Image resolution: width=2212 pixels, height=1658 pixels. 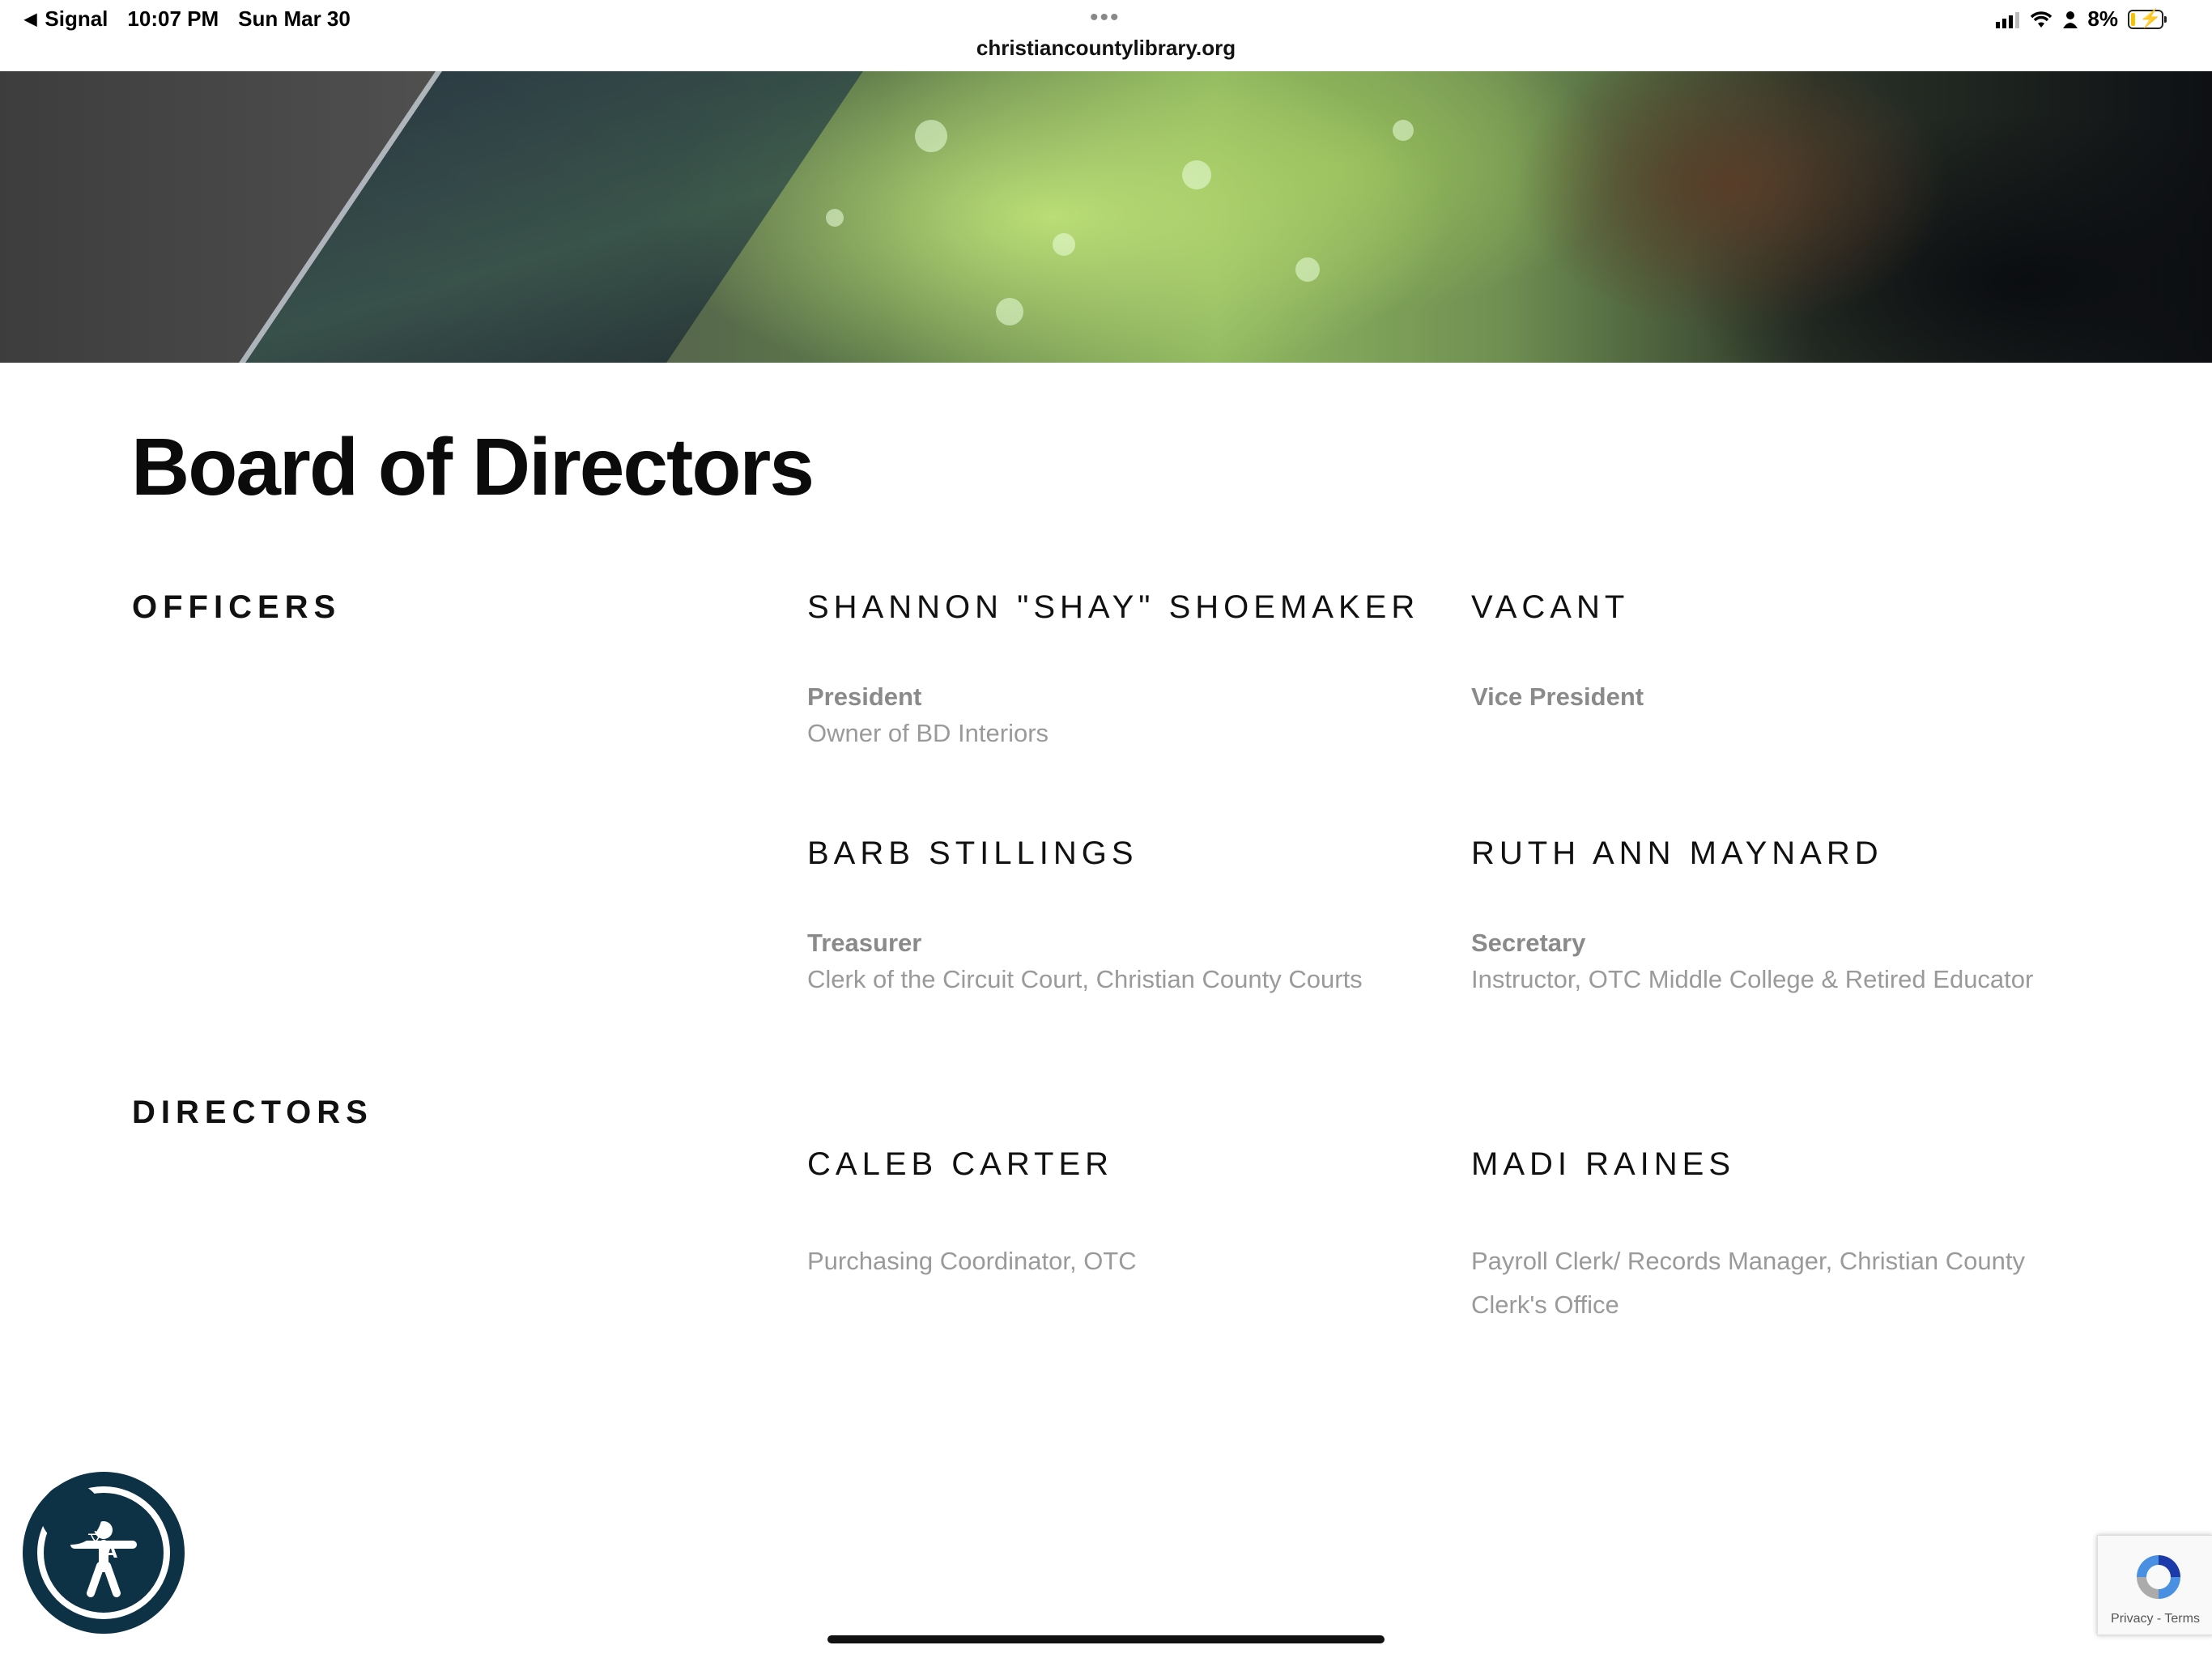 I want to click on url-bar: christiancountylibrary.org, so click(x=1106, y=48).